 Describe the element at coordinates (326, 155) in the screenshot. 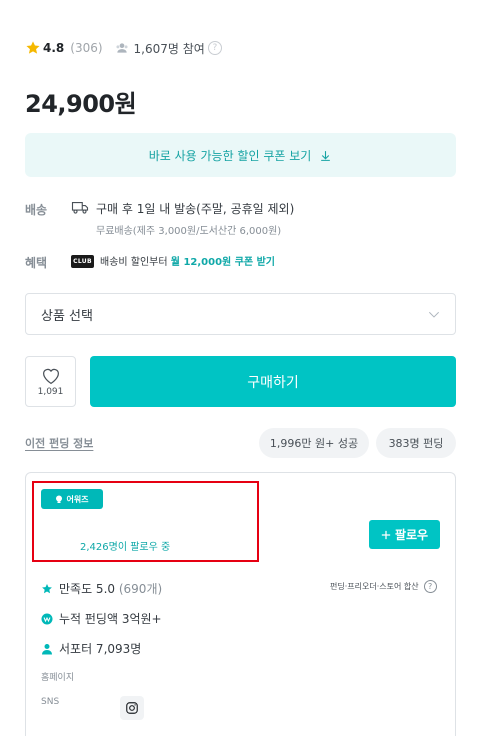

I see `arrow-down-icon` at that location.